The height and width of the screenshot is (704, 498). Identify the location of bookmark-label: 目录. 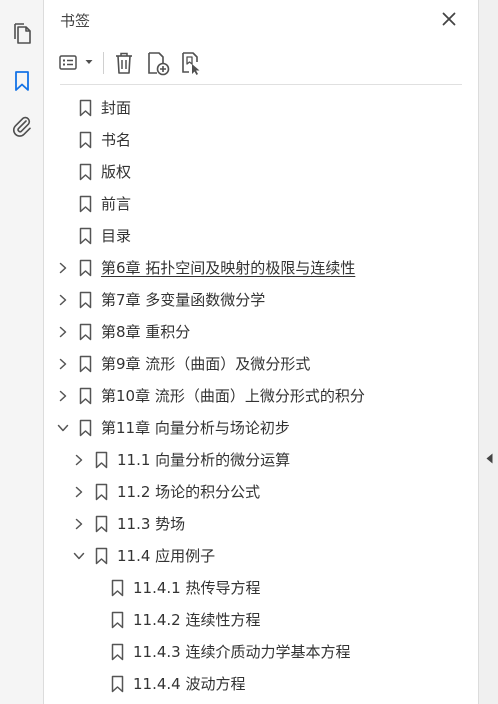
(116, 236).